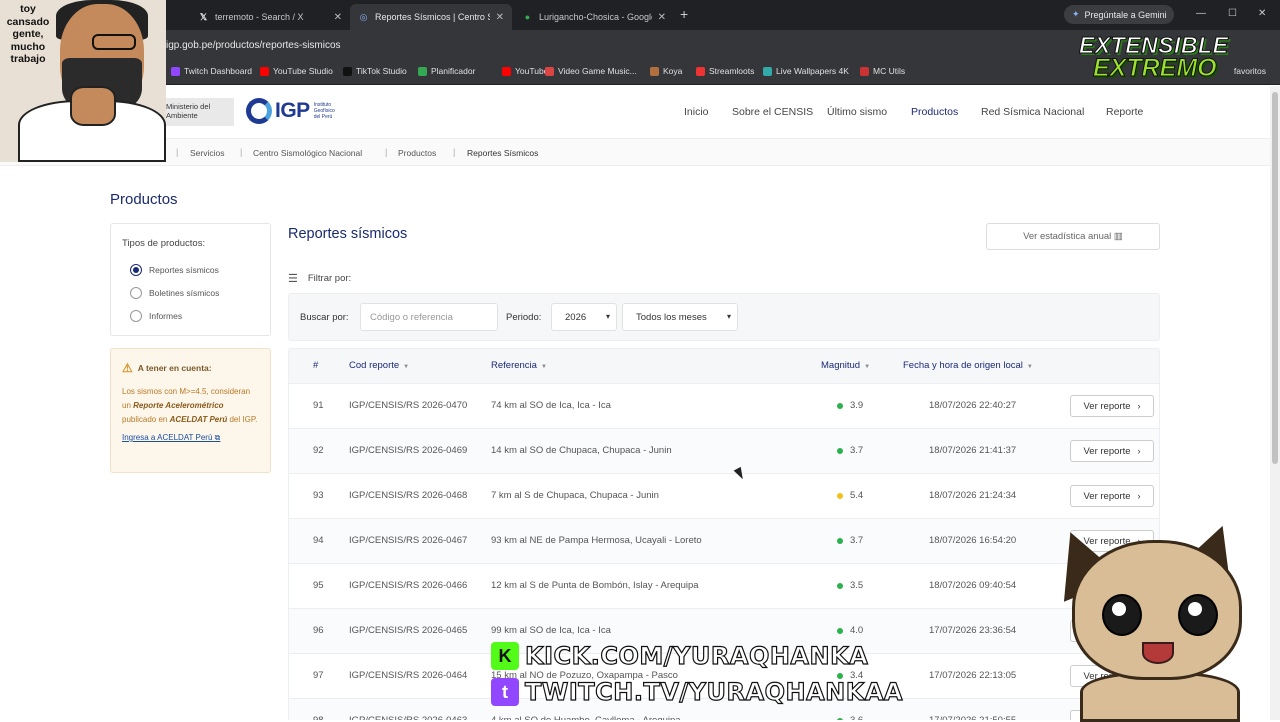  I want to click on close-window-button: ✕, so click(1262, 13).